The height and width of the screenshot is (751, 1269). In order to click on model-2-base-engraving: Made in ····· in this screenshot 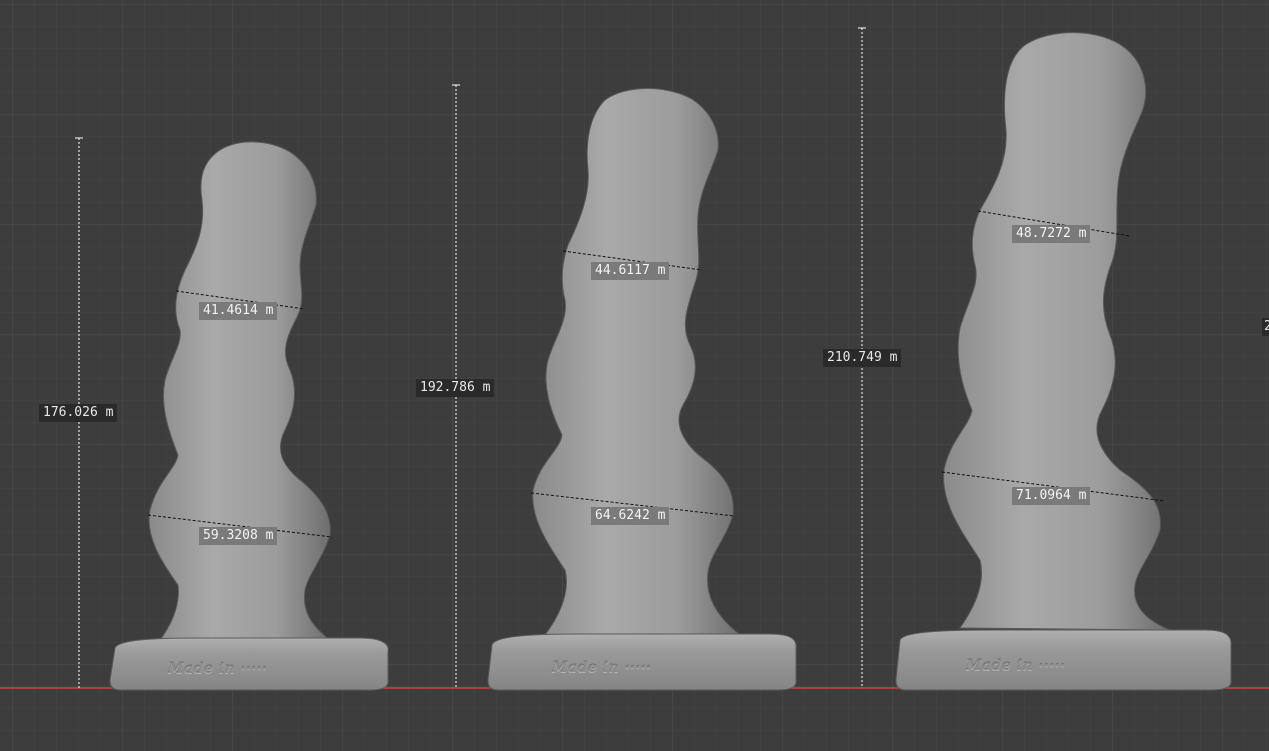, I will do `click(602, 668)`.